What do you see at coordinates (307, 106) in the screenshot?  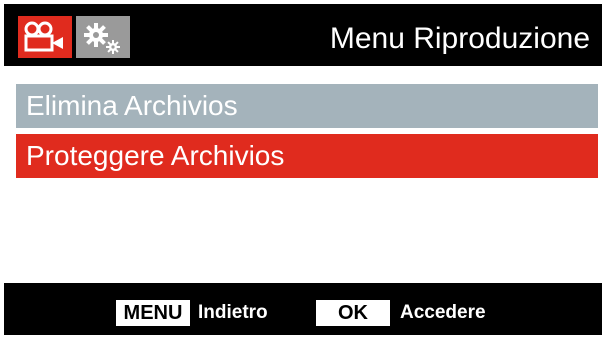 I see `menu-item-delete-files: Elimina Archivios` at bounding box center [307, 106].